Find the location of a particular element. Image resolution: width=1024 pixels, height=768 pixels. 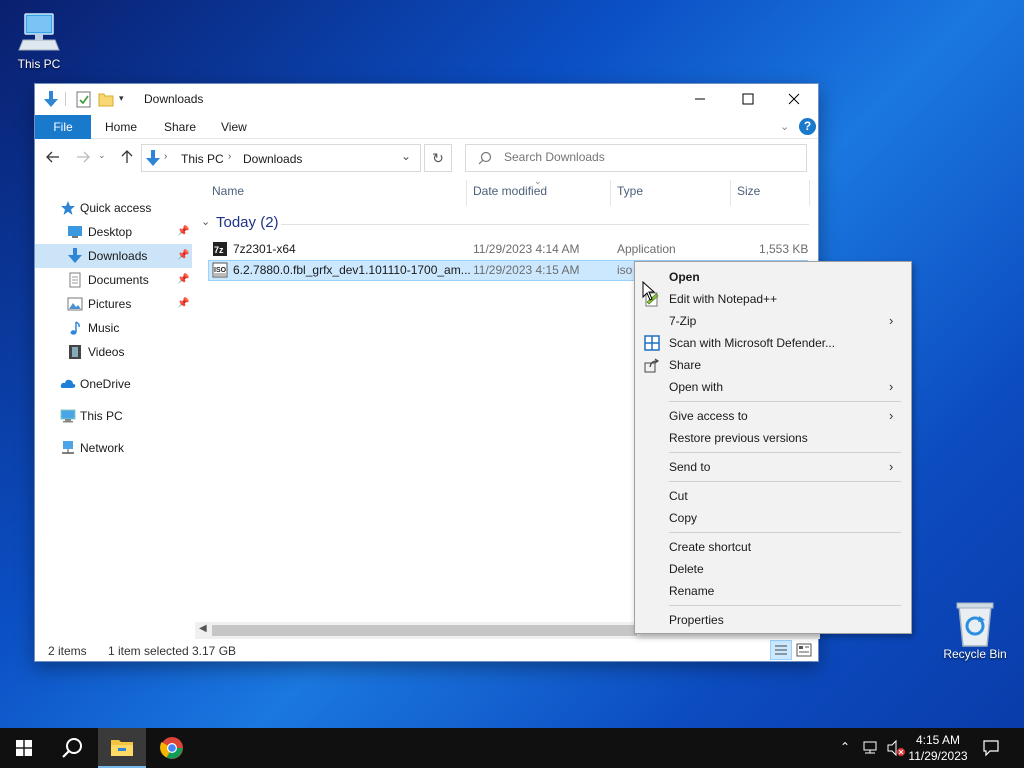

menu-item-delete: Delete is located at coordinates (773, 569).